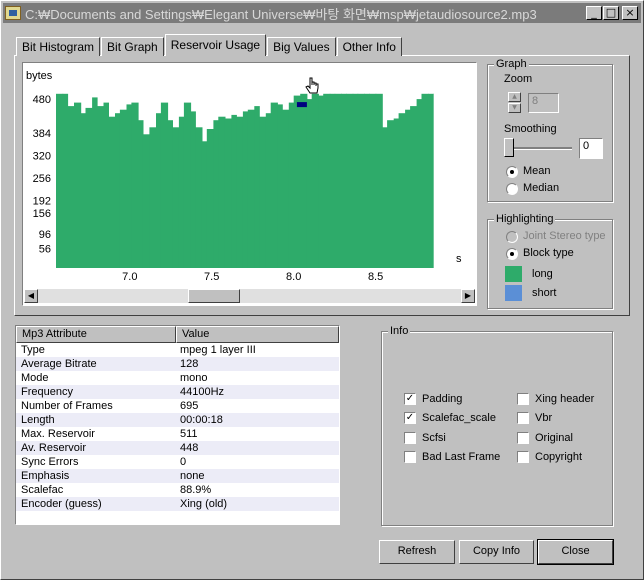 This screenshot has height=580, width=644. Describe the element at coordinates (461, 457) in the screenshot. I see `bad-last-frame-label: Bad Last Frame` at that location.